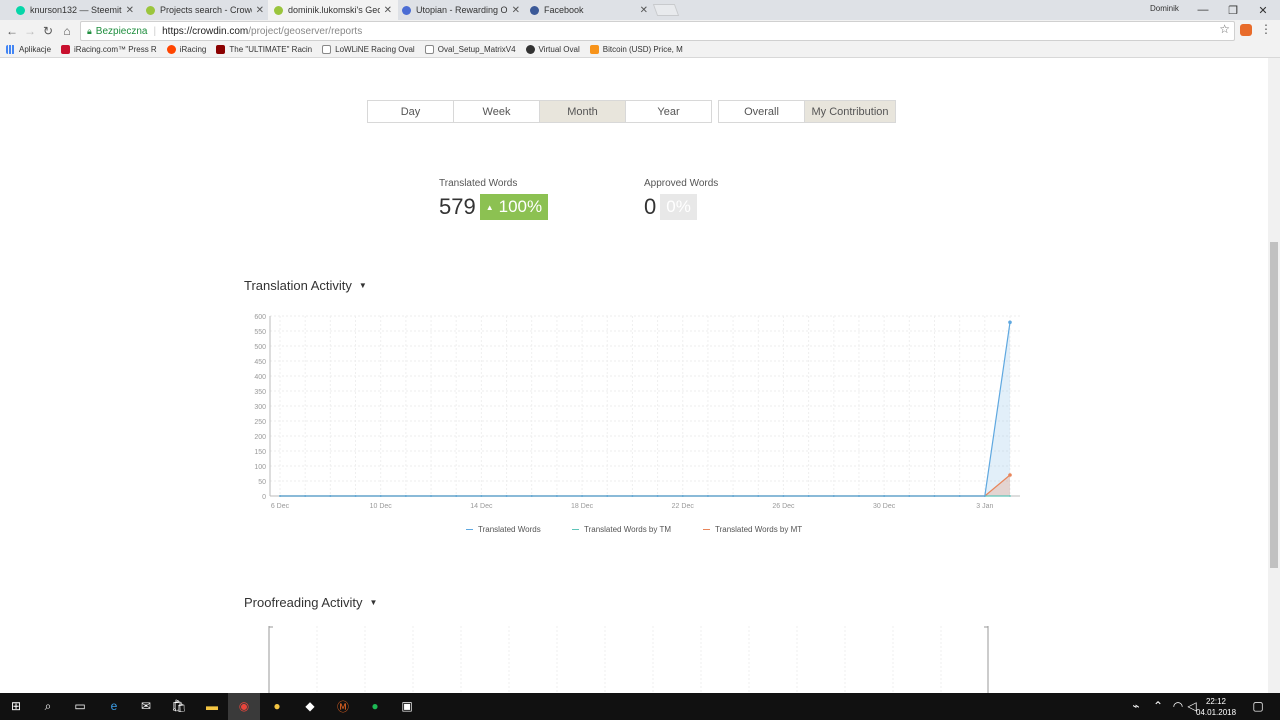  What do you see at coordinates (264, 497) in the screenshot?
I see `y-tick-label: 0` at bounding box center [264, 497].